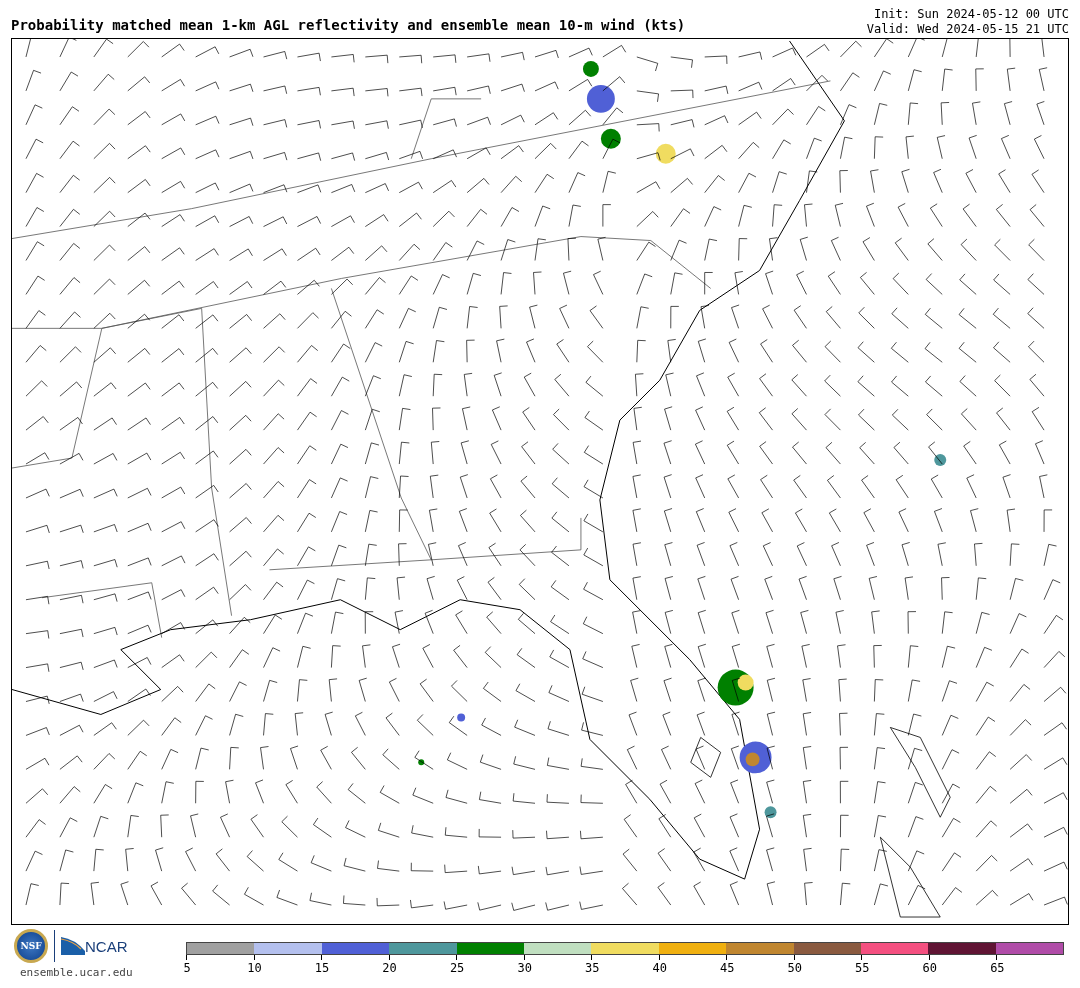 Image resolution: width=1080 pixels, height=988 pixels. Describe the element at coordinates (970, 14) in the screenshot. I see `init-time: Init: Sun 2024-05-12 00 UTC` at that location.